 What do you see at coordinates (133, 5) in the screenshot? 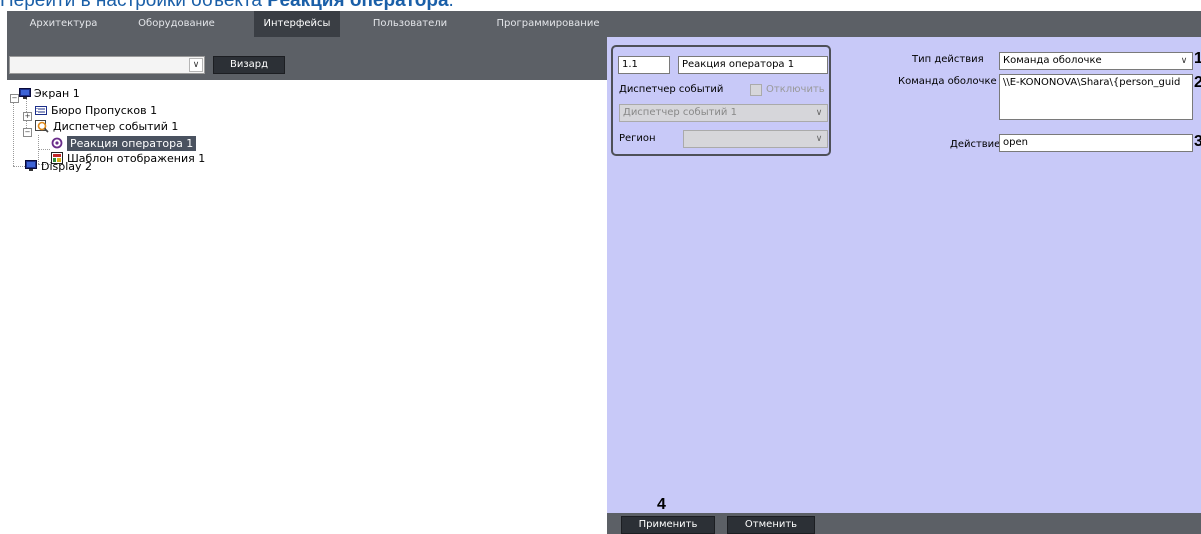
I see `heading-text: Перейти в настройки объекта` at bounding box center [133, 5].